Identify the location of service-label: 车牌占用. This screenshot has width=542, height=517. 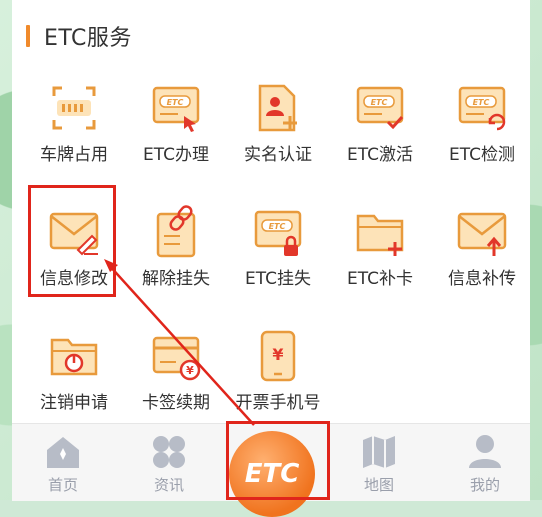
(74, 155).